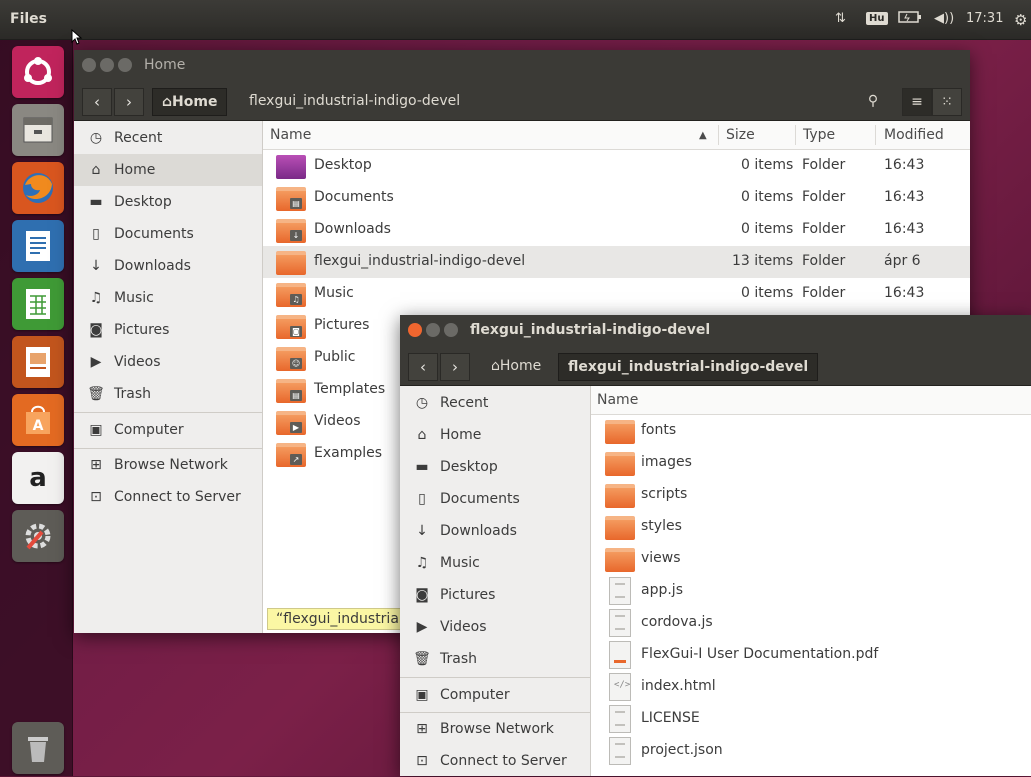  I want to click on writer-icon, so click(38, 246).